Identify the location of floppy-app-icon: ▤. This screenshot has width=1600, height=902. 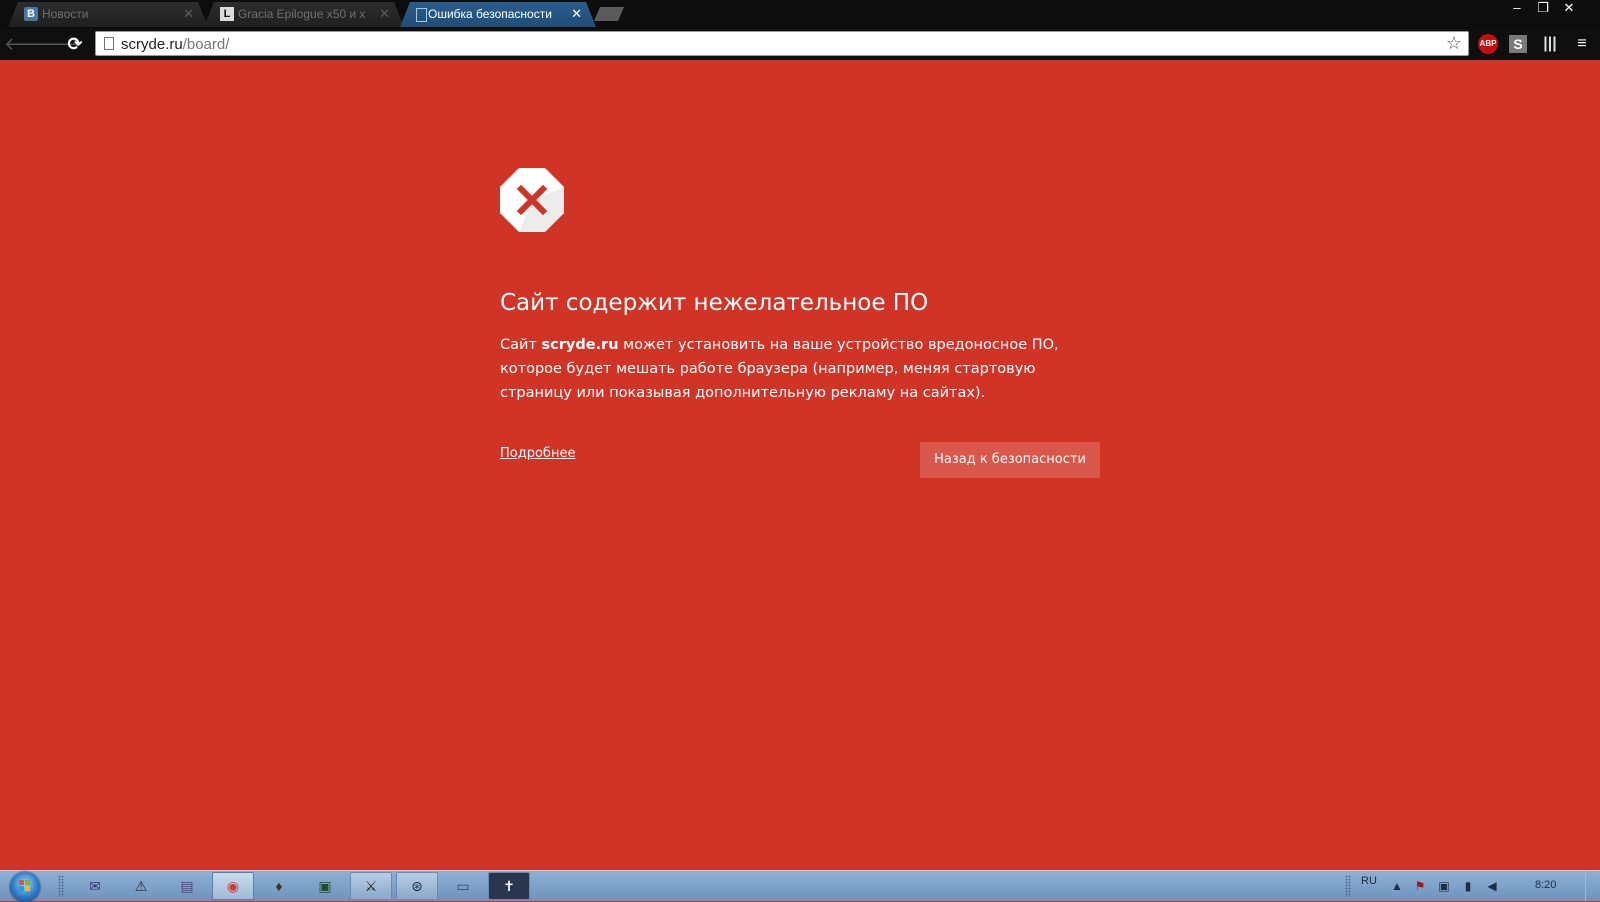
(187, 886).